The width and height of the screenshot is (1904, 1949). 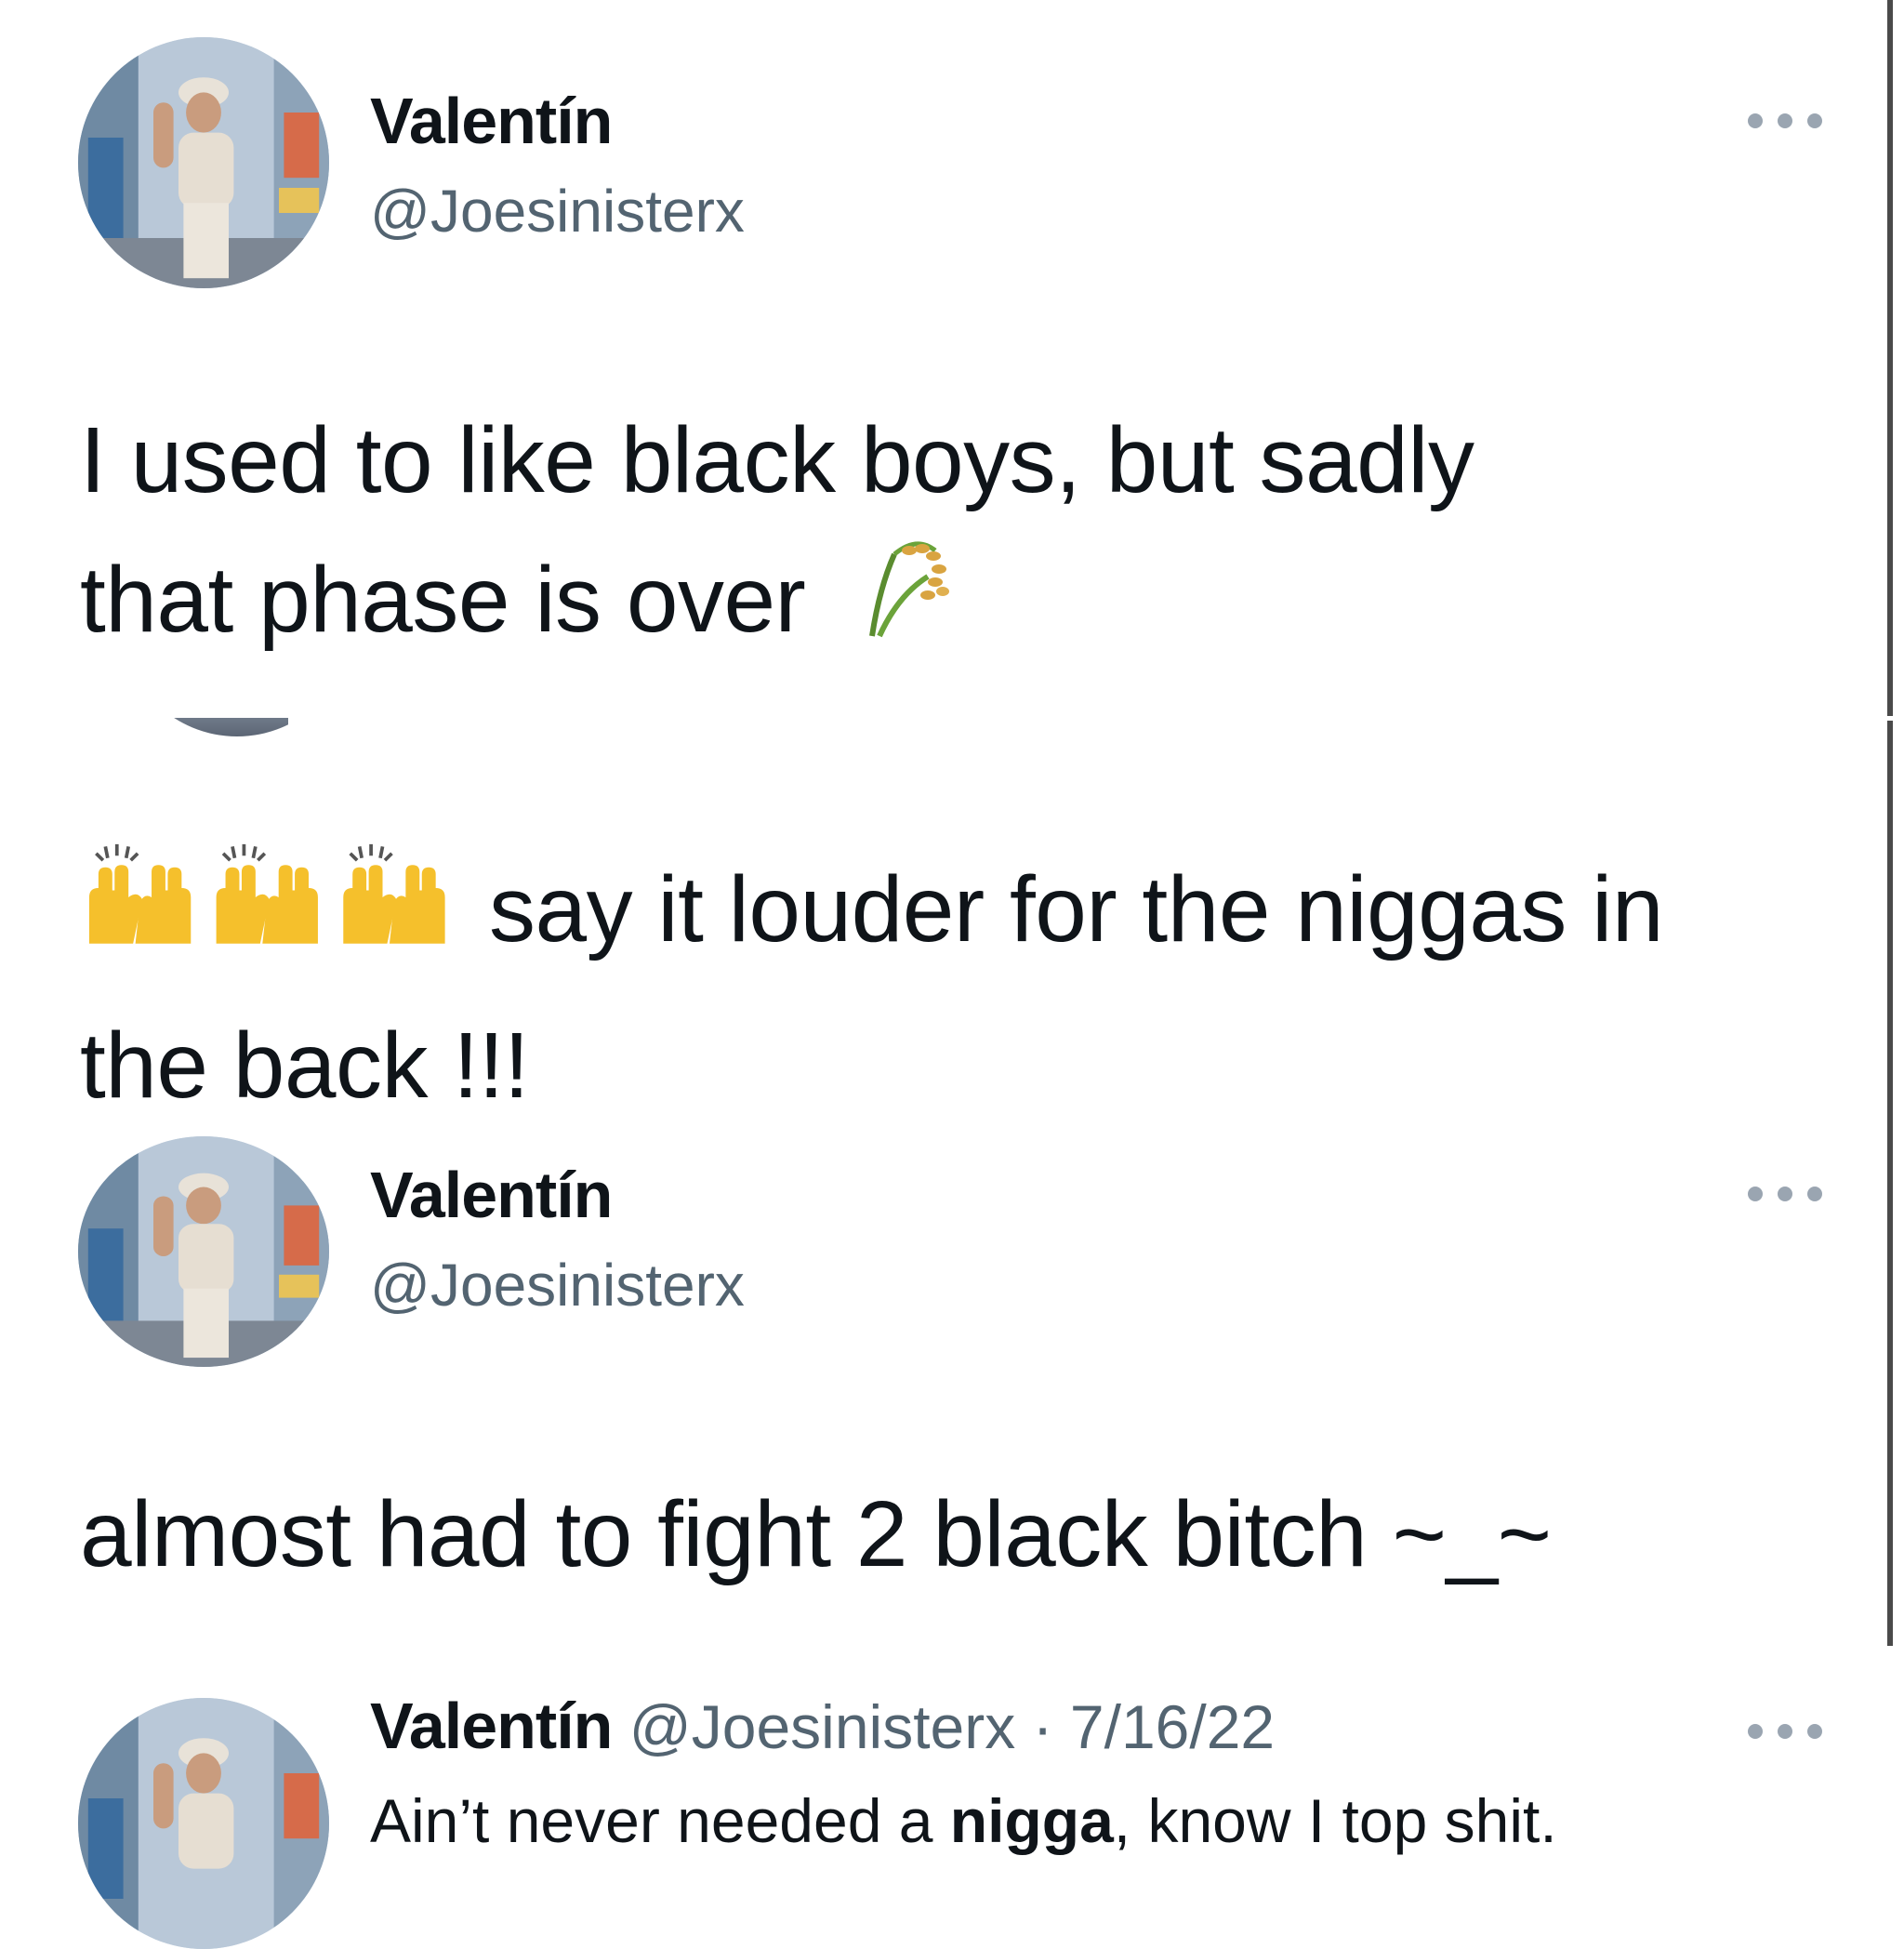 What do you see at coordinates (443, 600) in the screenshot?
I see `tweet-text-line-content: that phase is over` at bounding box center [443, 600].